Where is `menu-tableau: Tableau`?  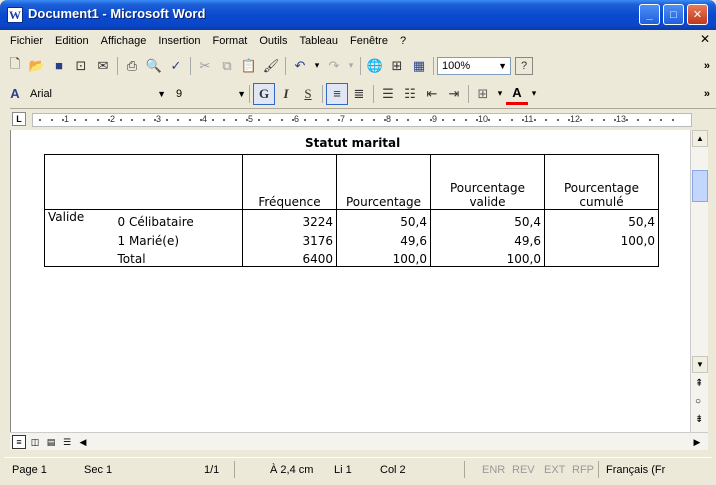 menu-tableau: Tableau is located at coordinates (319, 41).